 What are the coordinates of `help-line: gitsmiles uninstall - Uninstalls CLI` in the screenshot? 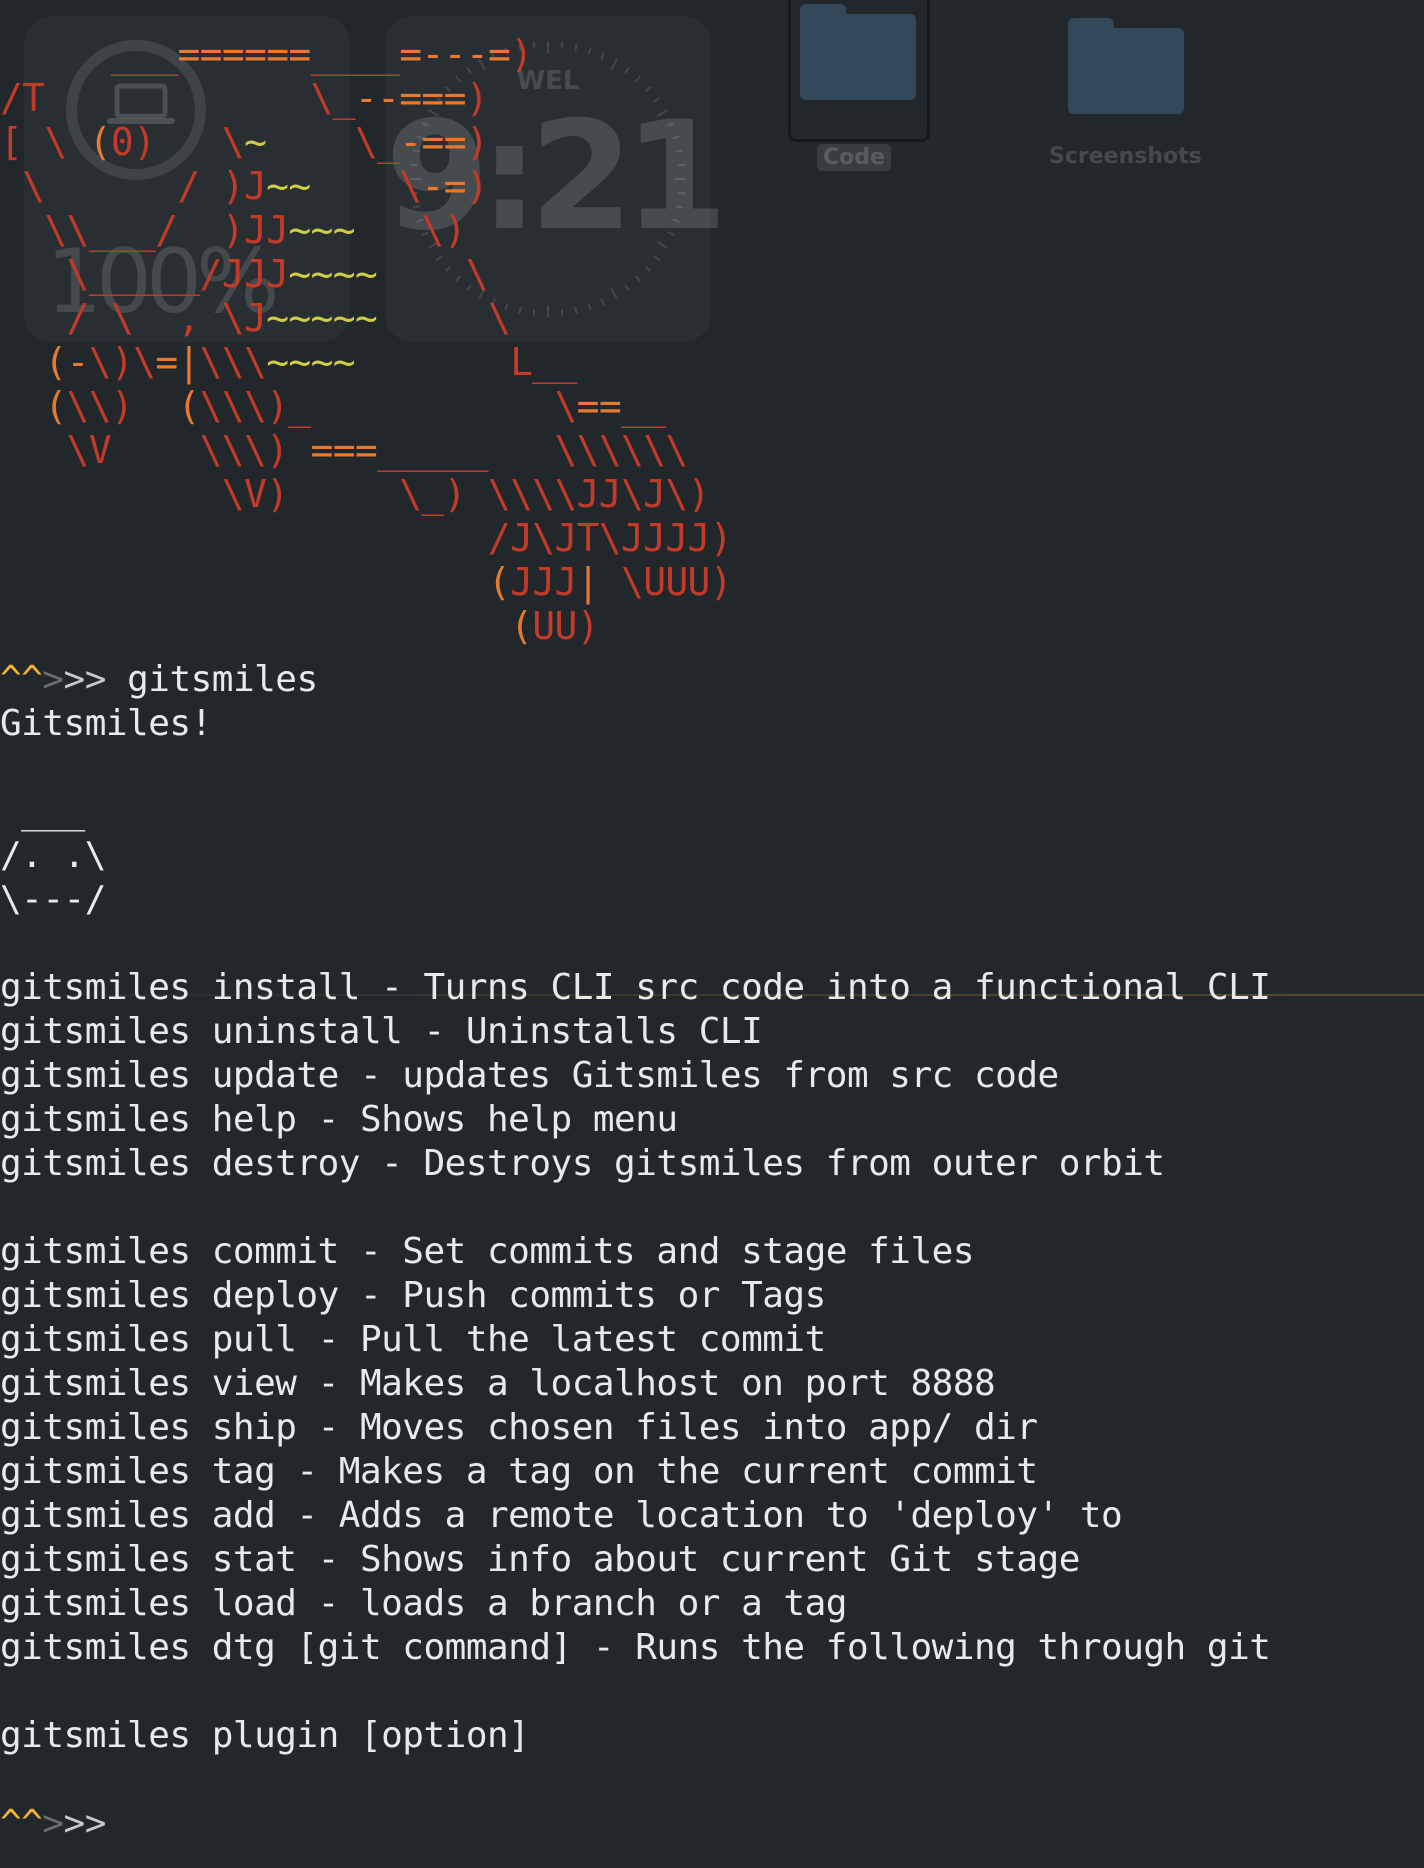 It's located at (381, 1031).